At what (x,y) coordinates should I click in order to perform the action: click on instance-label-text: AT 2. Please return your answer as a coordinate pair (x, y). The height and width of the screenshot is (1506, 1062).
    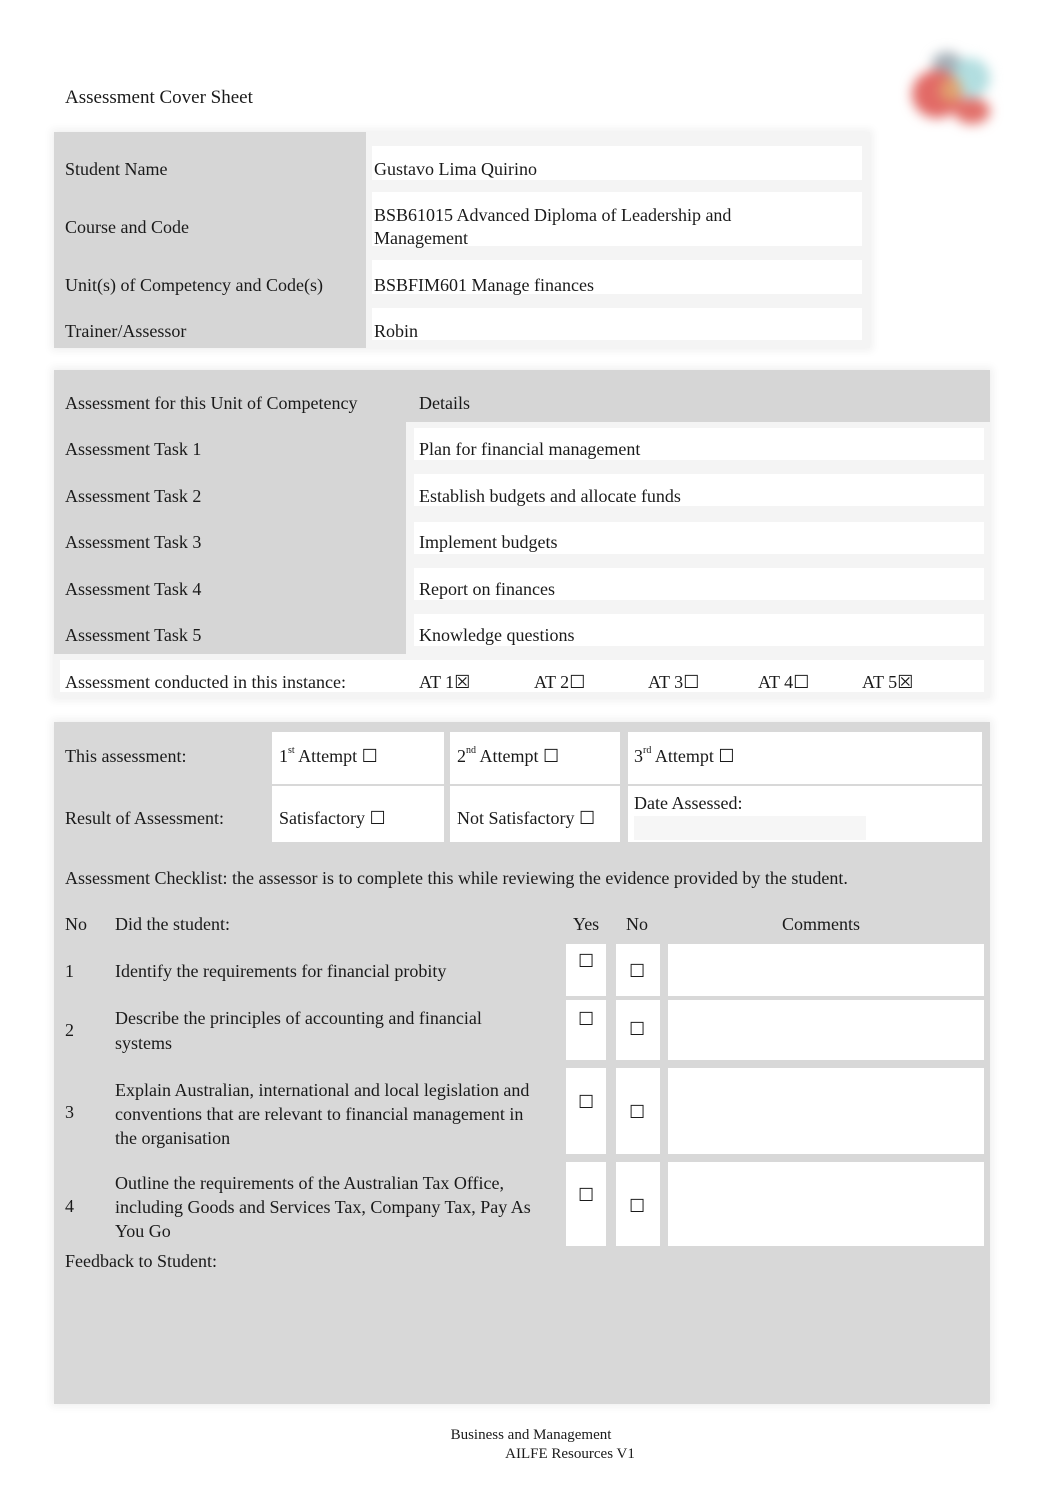
    Looking at the image, I should click on (552, 682).